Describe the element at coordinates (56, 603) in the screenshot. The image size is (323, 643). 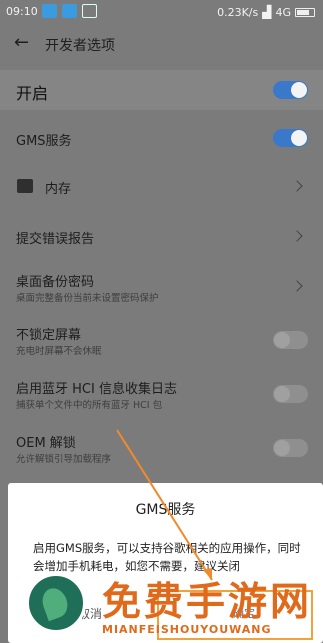
I see `watermark-logo-icon` at that location.